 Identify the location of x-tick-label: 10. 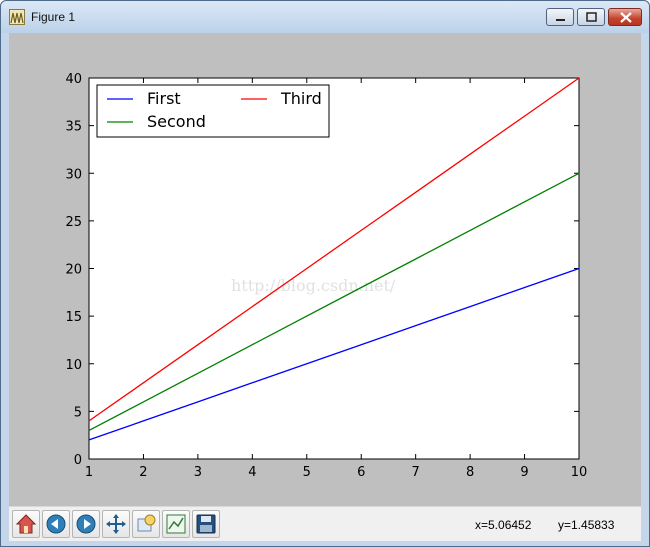
(579, 472).